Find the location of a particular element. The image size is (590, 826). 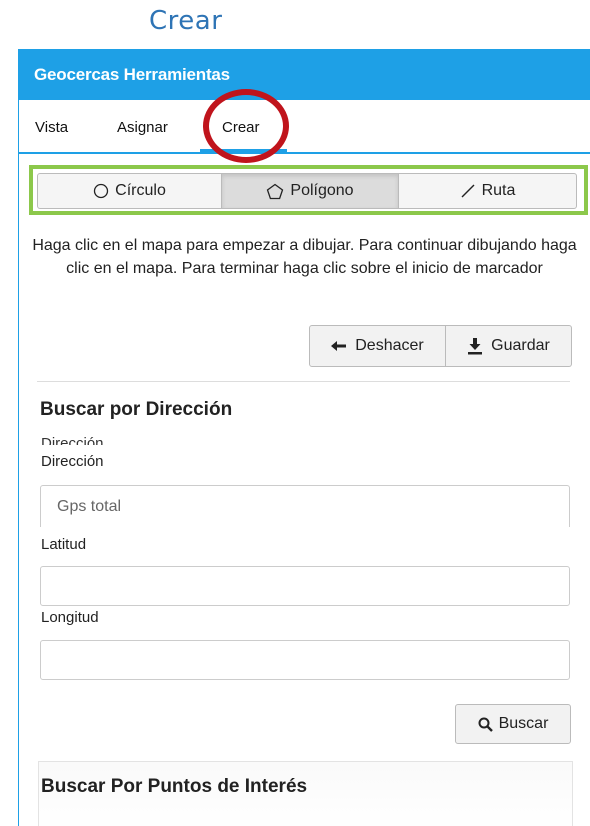

tab-crear: Crear is located at coordinates (241, 127).